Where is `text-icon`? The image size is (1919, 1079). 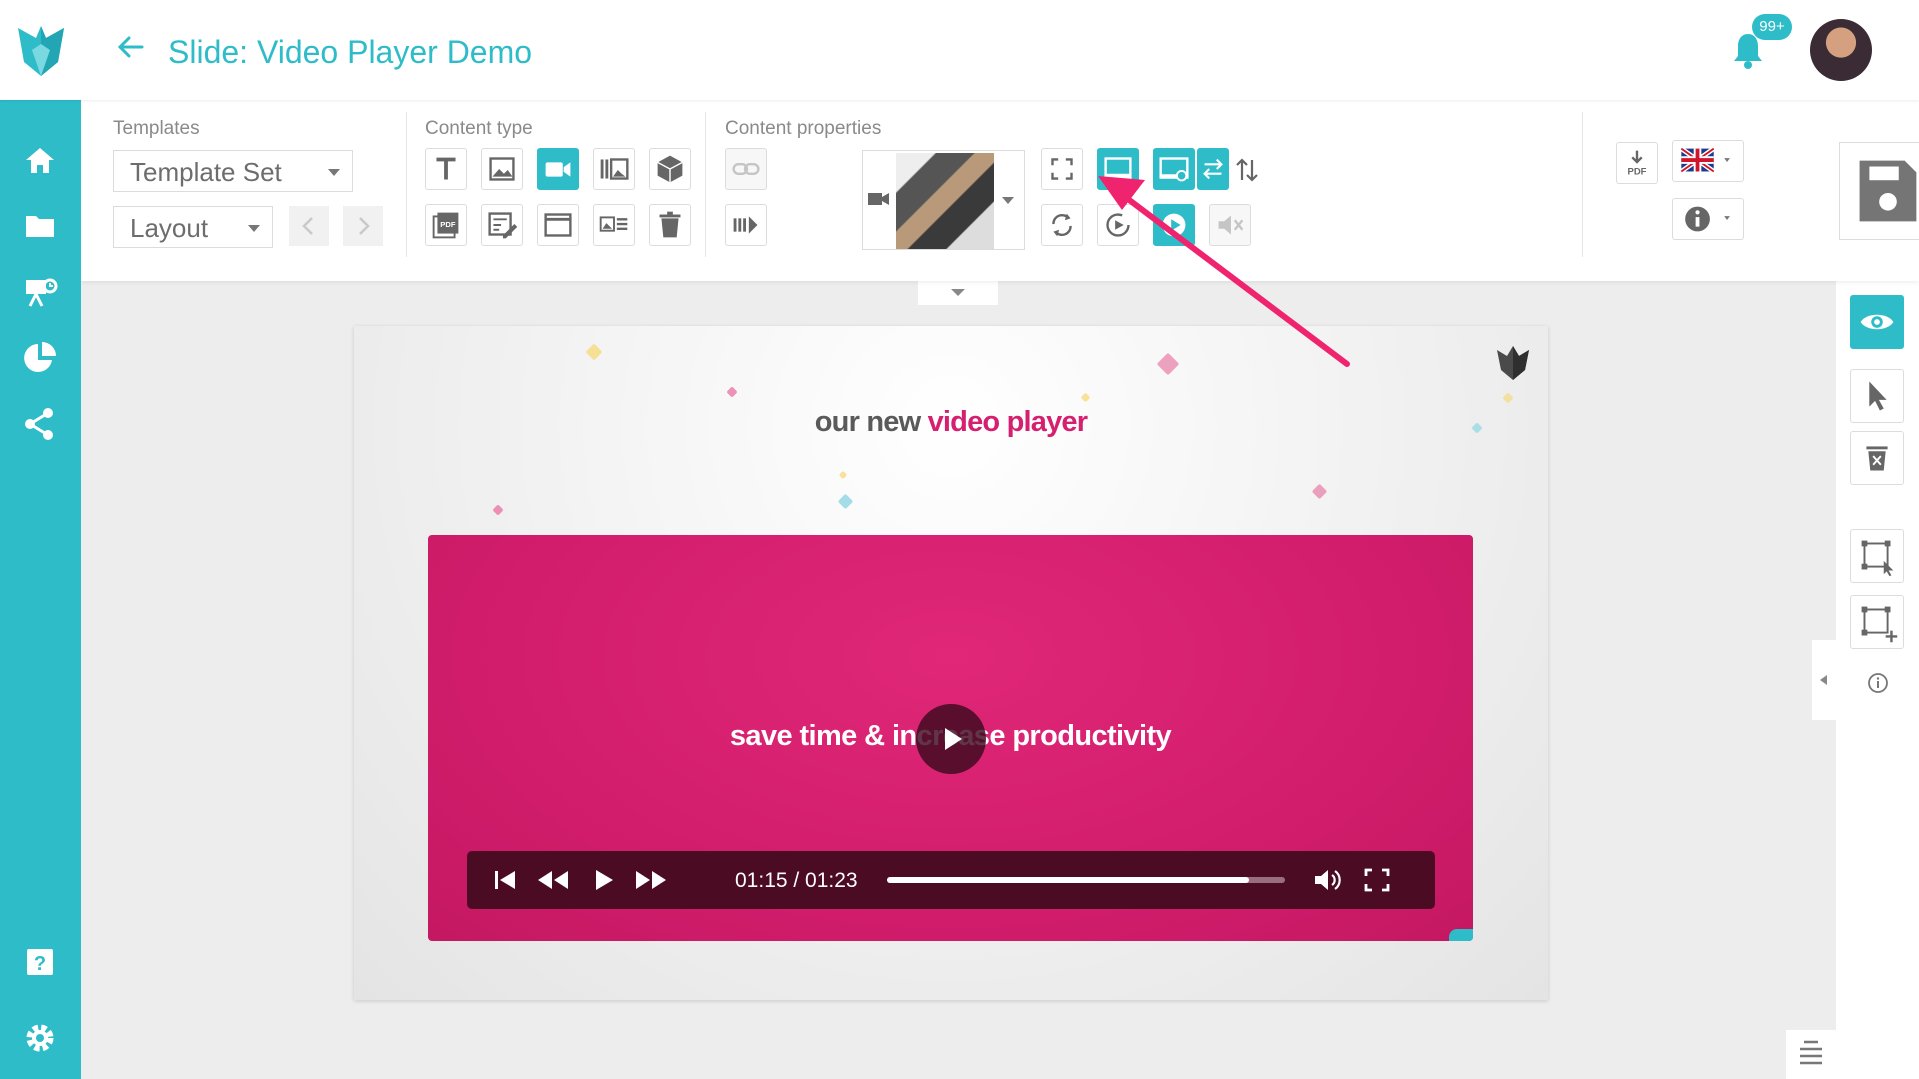 text-icon is located at coordinates (446, 168).